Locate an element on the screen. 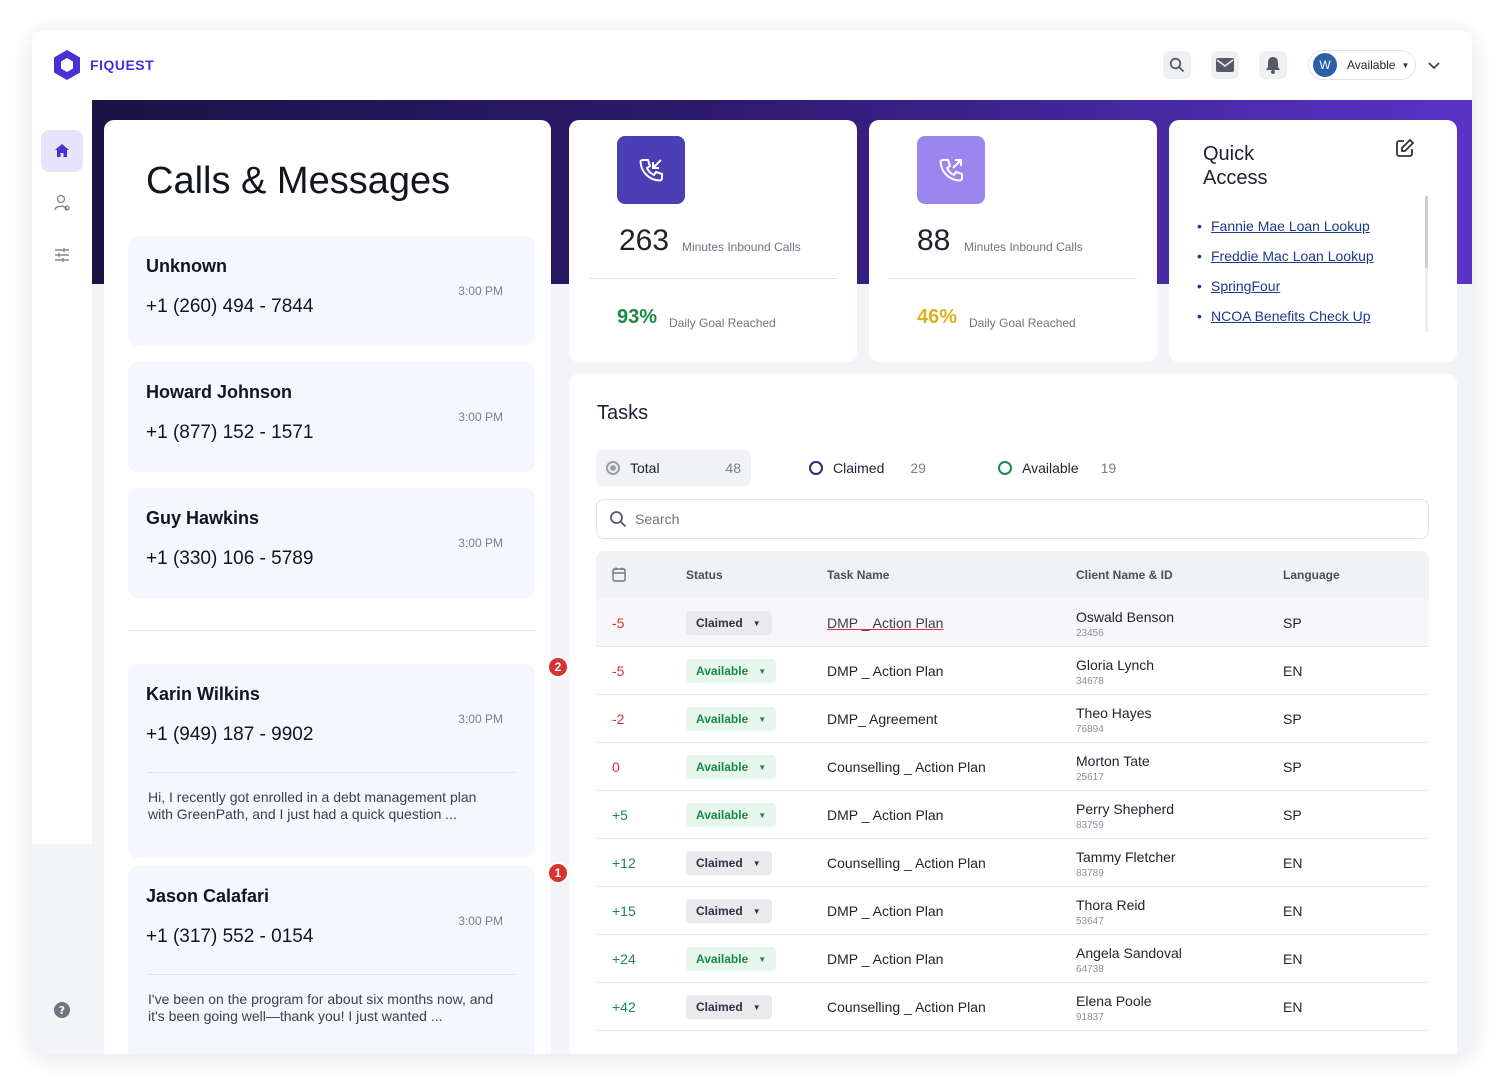 This screenshot has width=1504, height=1088. client-id: 53647 is located at coordinates (1090, 921).